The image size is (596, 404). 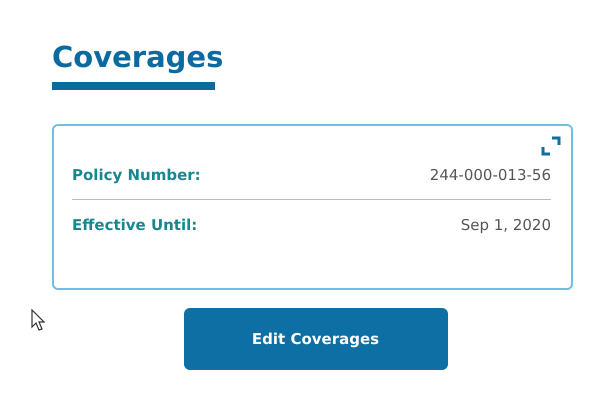 I want to click on section-title: Coverages, so click(x=138, y=57).